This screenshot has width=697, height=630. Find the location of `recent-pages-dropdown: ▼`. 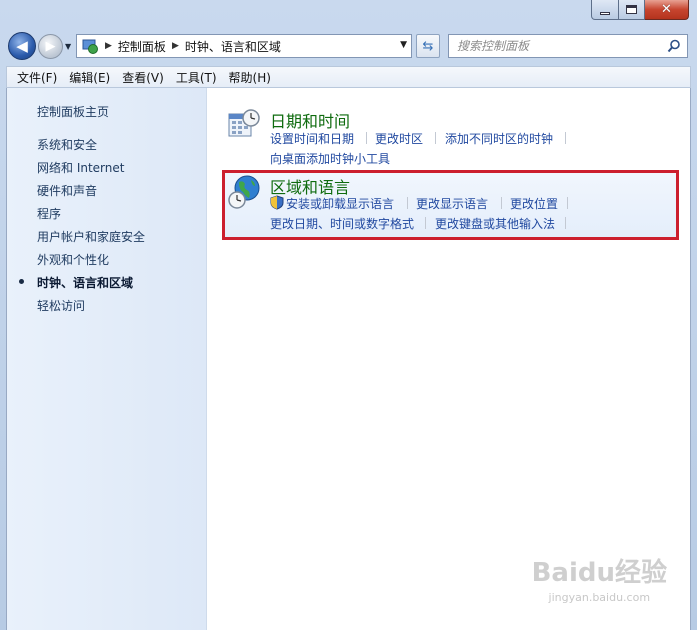

recent-pages-dropdown: ▼ is located at coordinates (68, 46).